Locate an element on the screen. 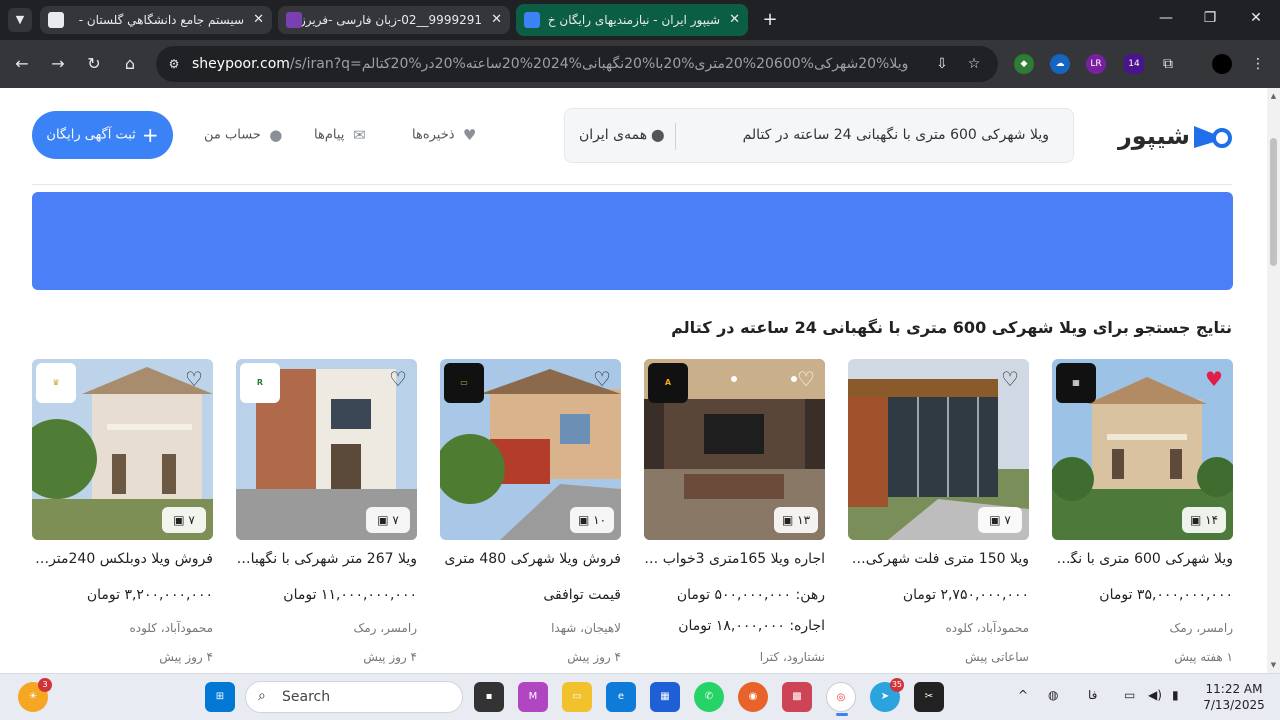 The height and width of the screenshot is (720, 1280). promo-banner is located at coordinates (632, 241).